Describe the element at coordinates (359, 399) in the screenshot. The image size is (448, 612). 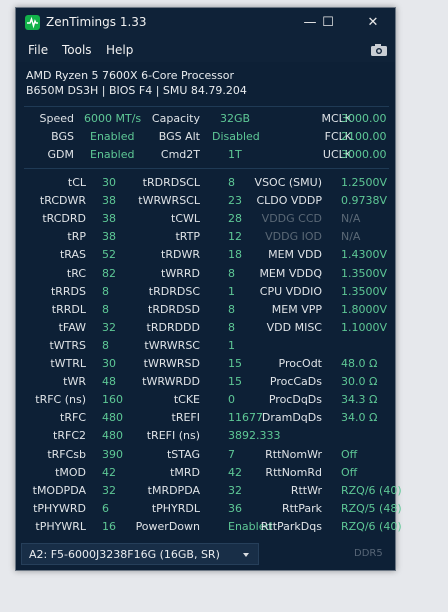
I see `timing-value: 34.3 Ω` at that location.